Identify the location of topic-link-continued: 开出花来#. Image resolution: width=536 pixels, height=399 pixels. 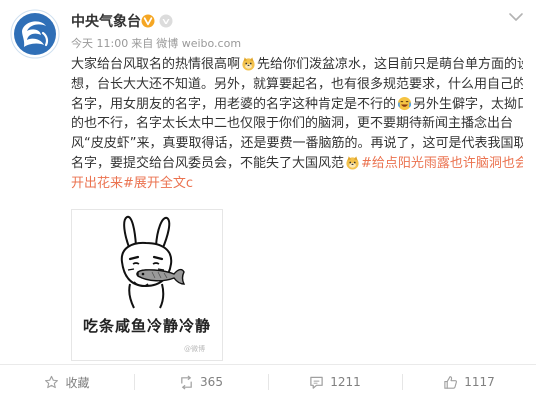
(102, 183).